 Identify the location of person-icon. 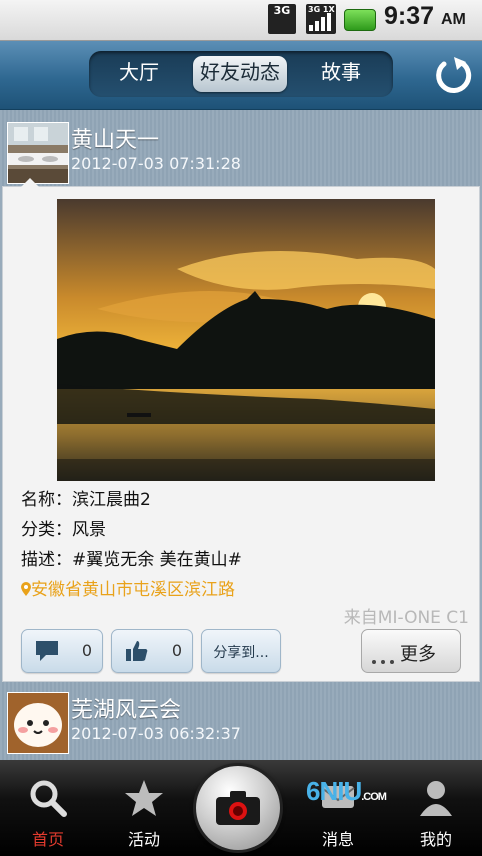
(436, 800).